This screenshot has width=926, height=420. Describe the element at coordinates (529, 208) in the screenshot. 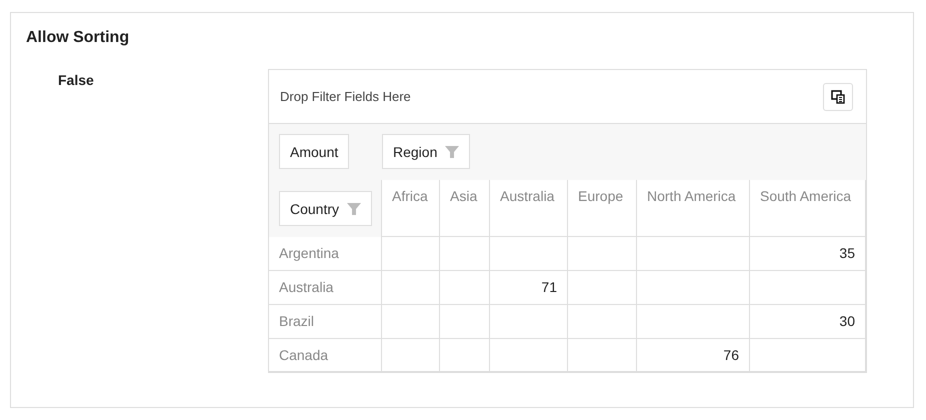

I see `column-header: Australia` at that location.